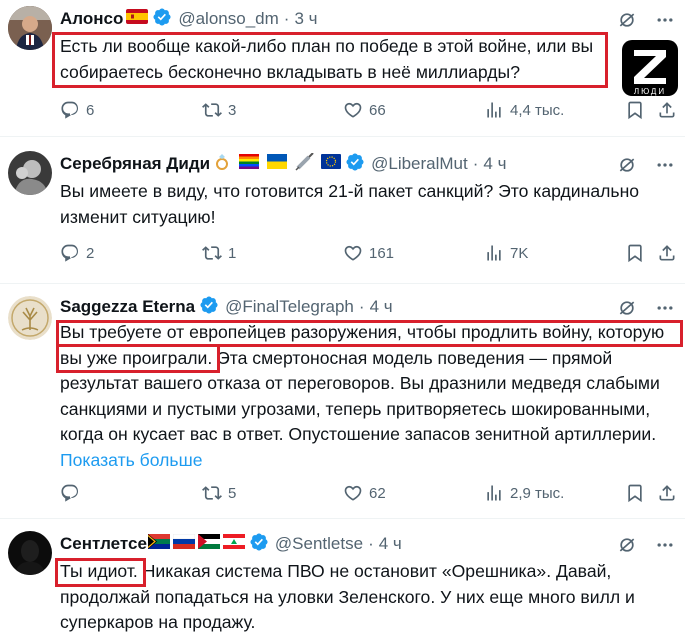  I want to click on tweet-header: Алонсо @alonso_dm · 3 ч, so click(189, 19).